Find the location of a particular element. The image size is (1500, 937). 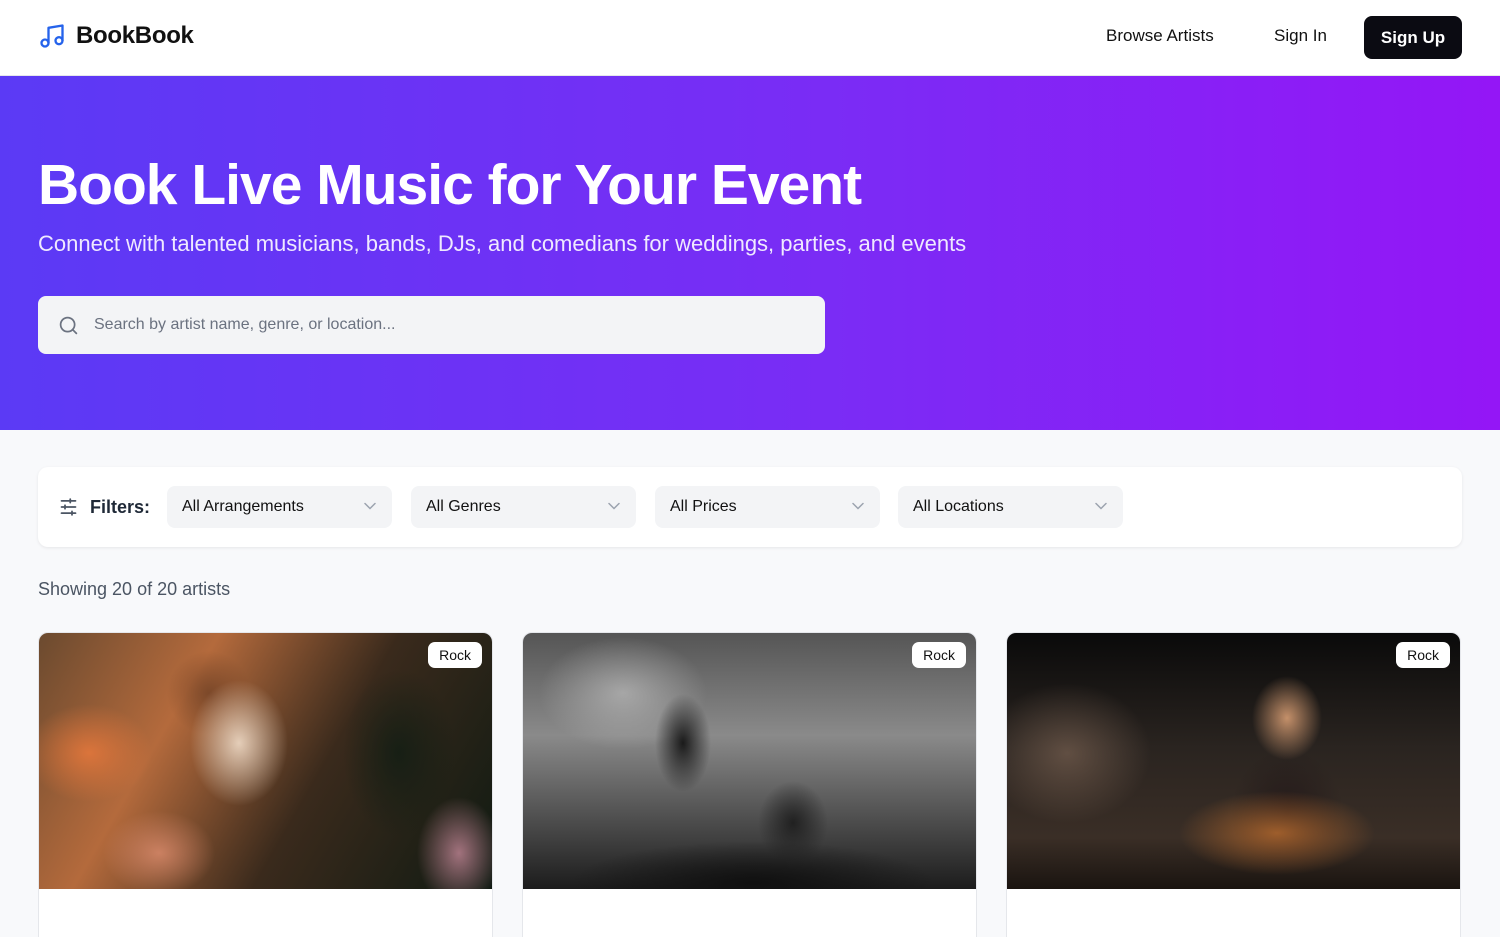

brand-logo-link: BookBook is located at coordinates (116, 36).